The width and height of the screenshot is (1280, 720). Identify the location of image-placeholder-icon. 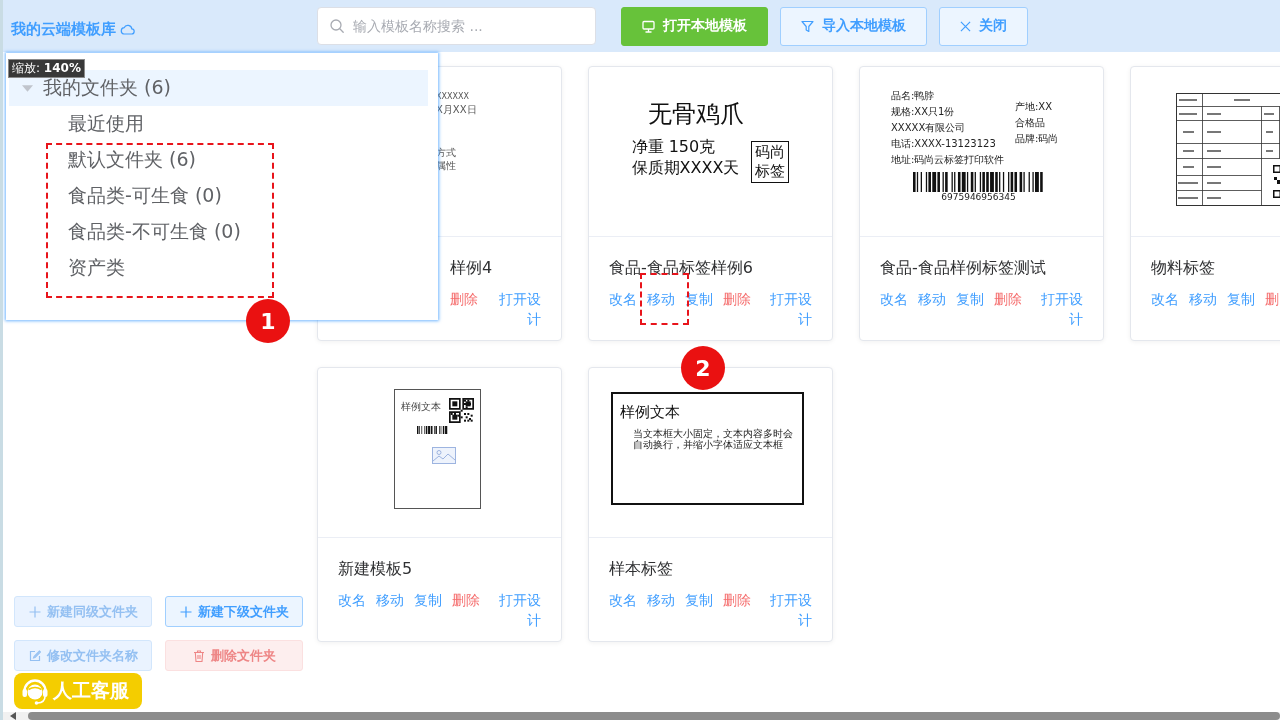
(443, 455).